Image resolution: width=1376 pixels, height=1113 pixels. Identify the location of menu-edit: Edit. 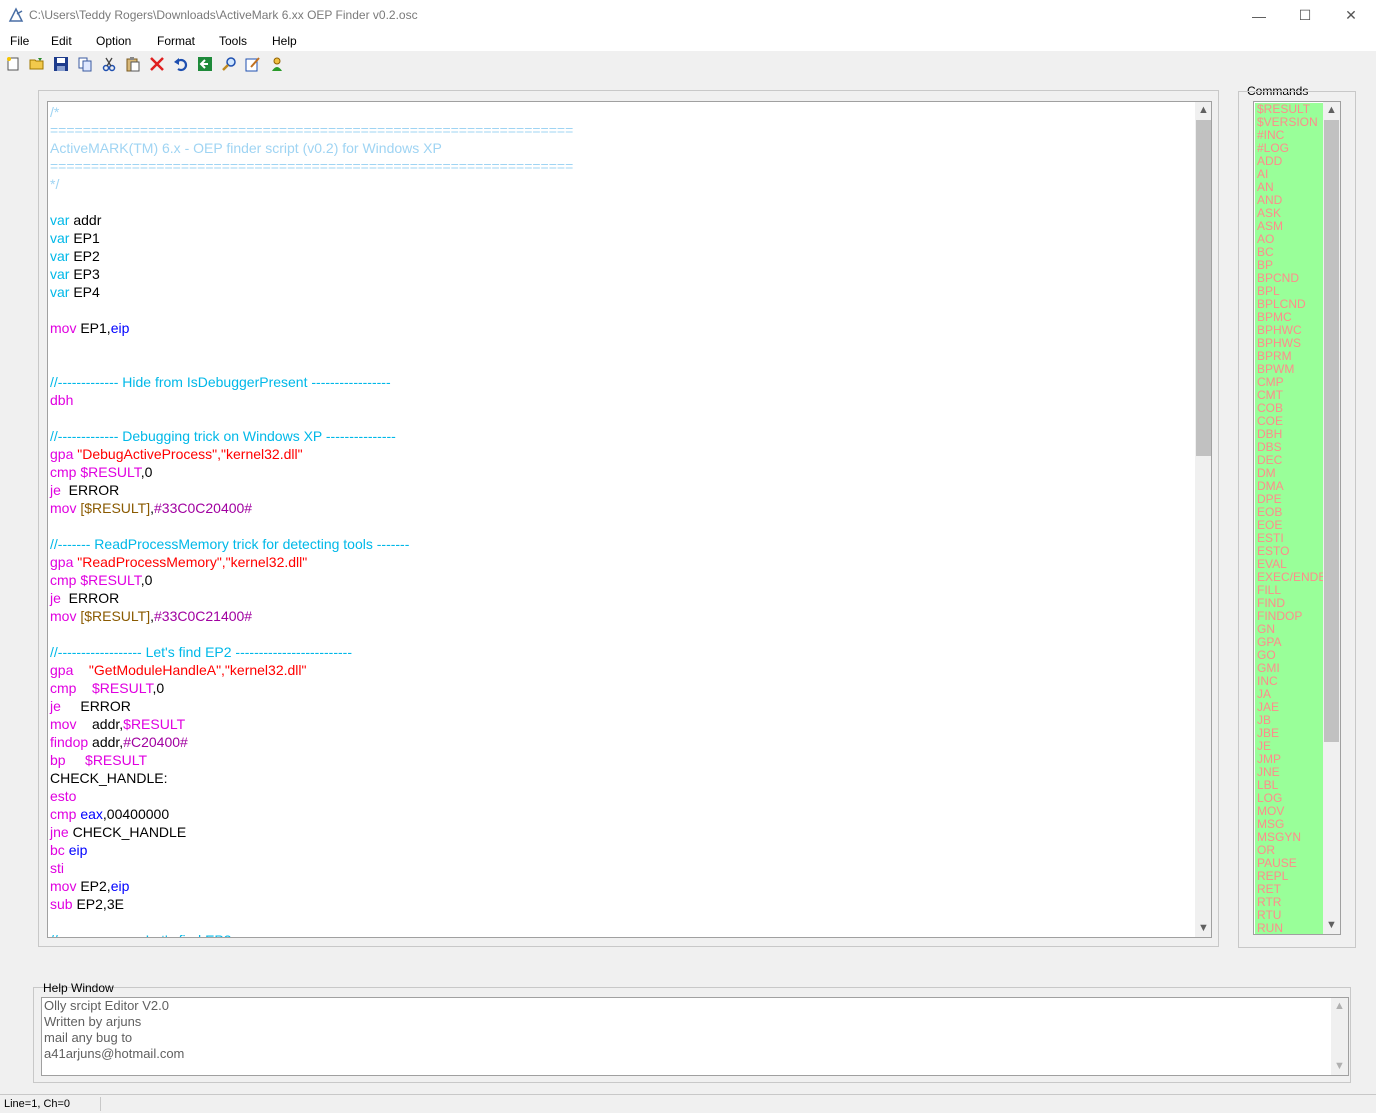
(61, 41).